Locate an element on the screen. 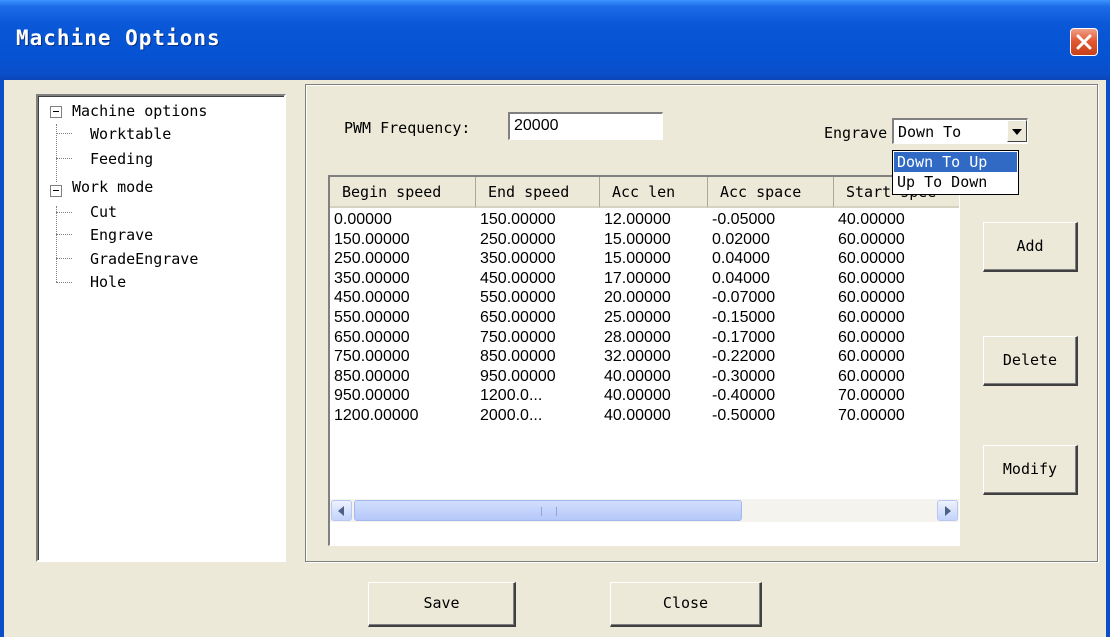 The height and width of the screenshot is (637, 1110). close-button: Close is located at coordinates (686, 604).